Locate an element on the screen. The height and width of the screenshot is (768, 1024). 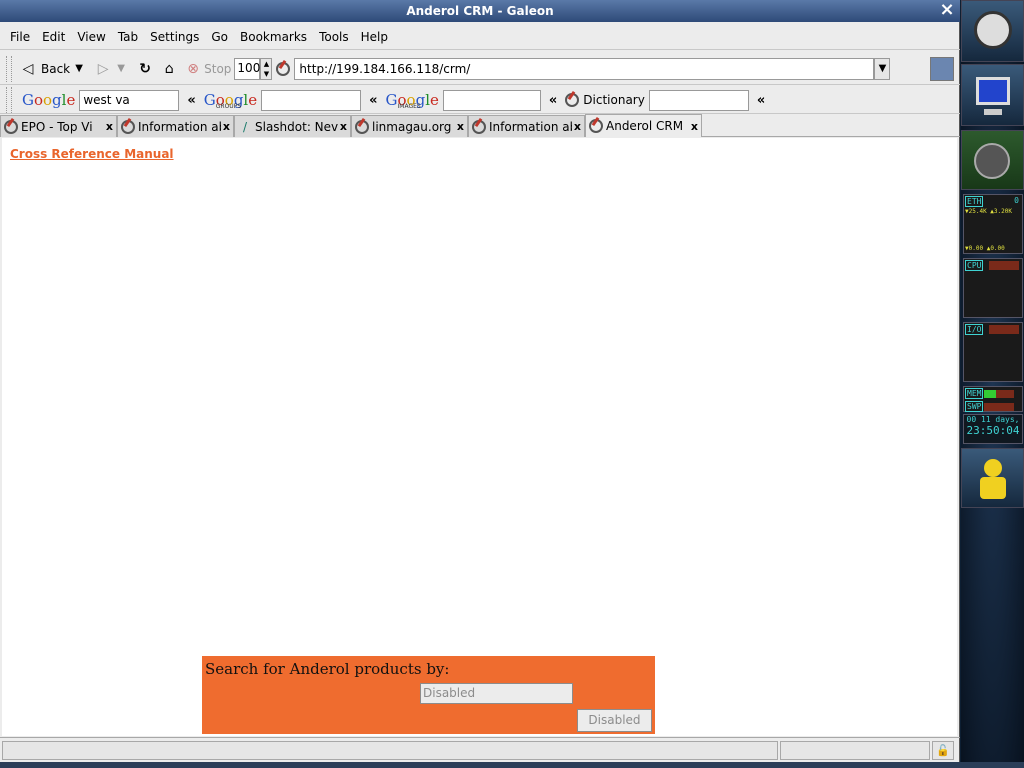
tab-epo: EPO - Top Vi x is located at coordinates (58, 126).